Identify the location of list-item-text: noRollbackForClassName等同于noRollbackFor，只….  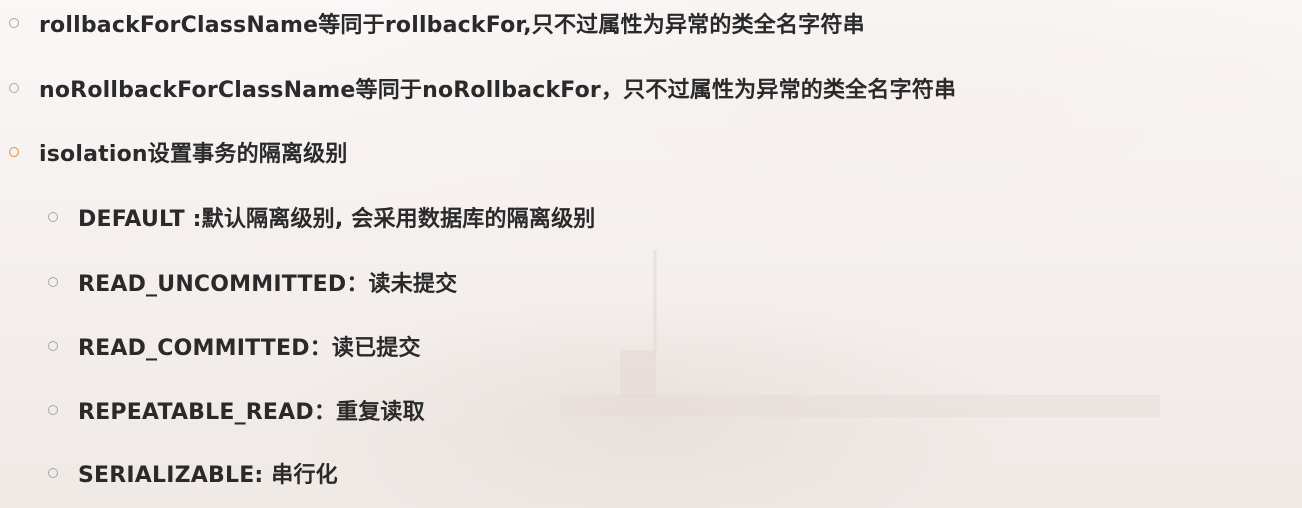
(498, 90).